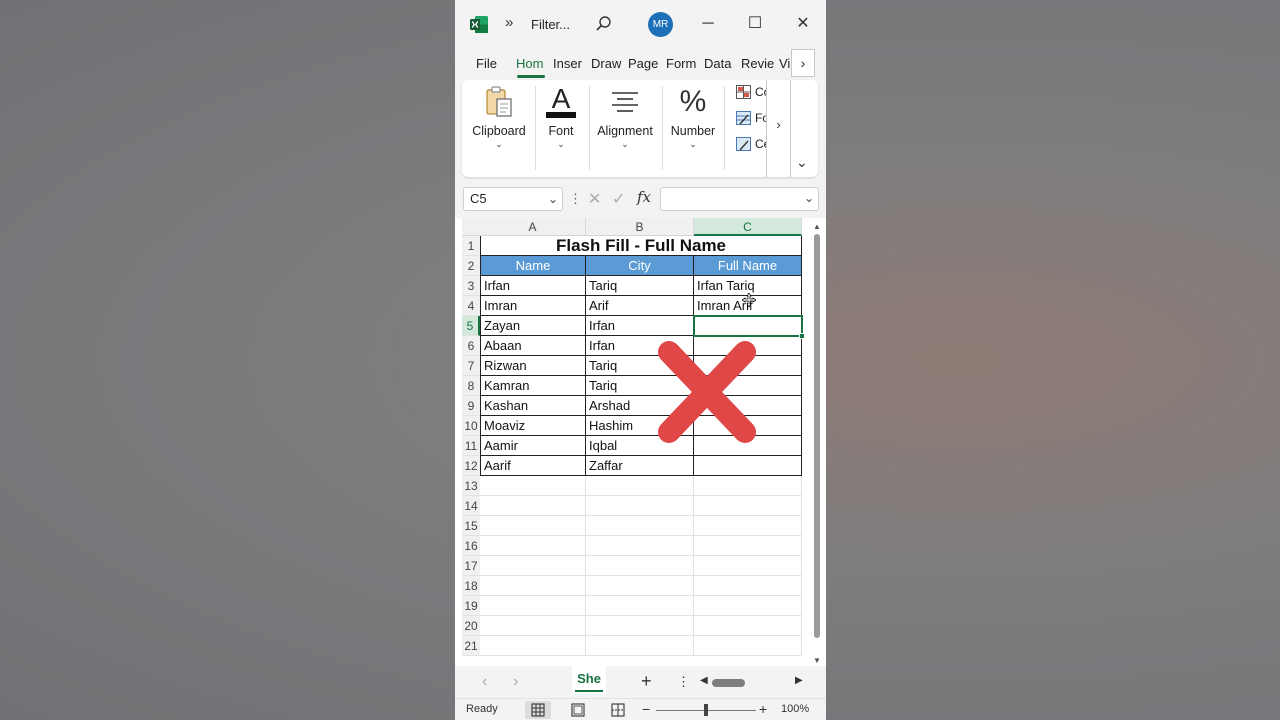 The image size is (1280, 720). Describe the element at coordinates (748, 227) in the screenshot. I see `column-header-c: C` at that location.